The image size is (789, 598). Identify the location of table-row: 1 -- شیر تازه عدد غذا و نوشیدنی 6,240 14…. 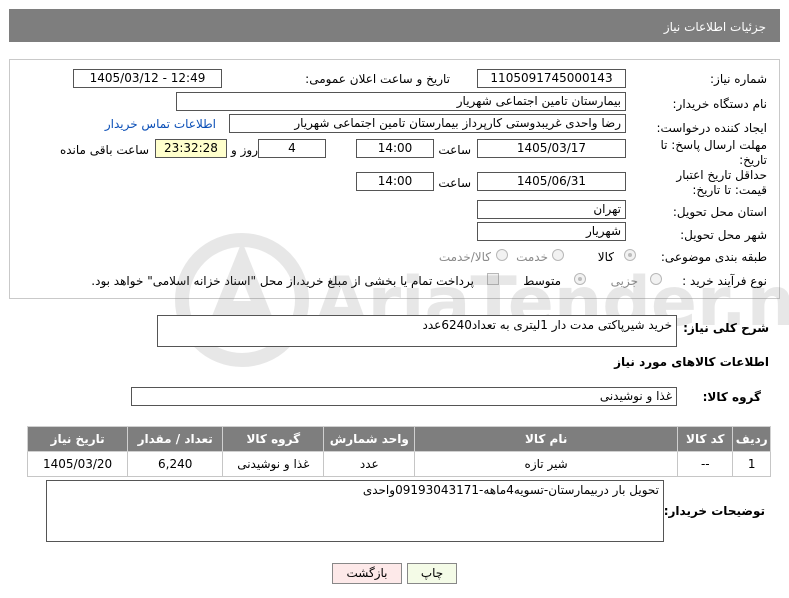
(398, 464).